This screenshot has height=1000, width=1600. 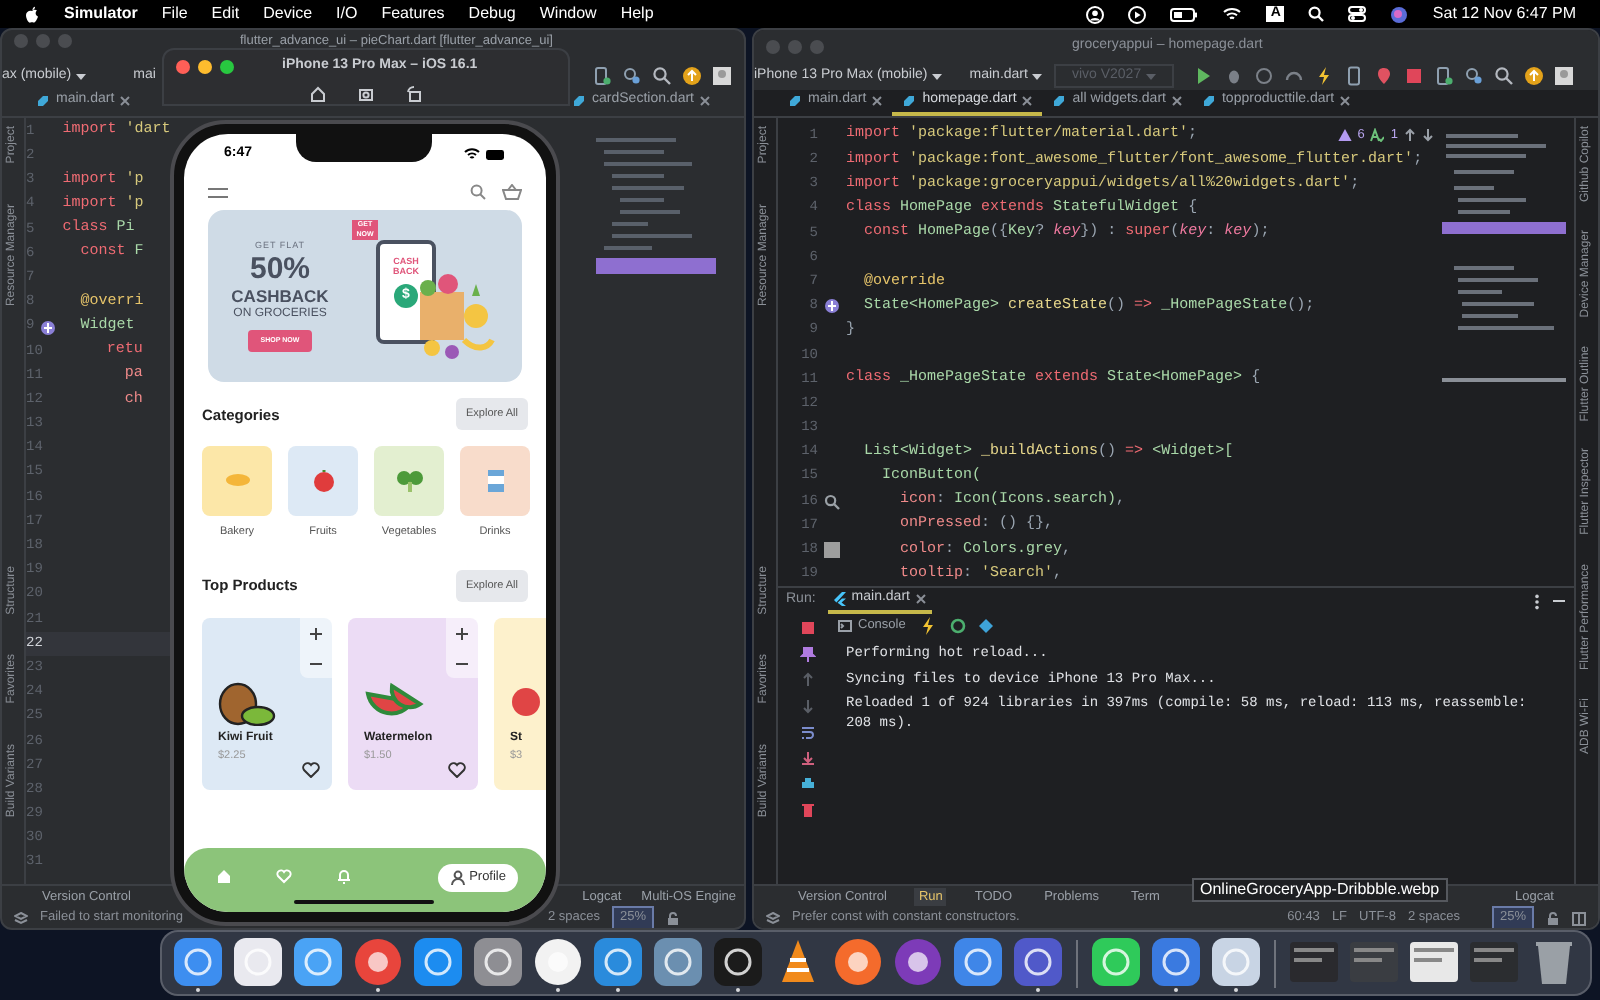 I want to click on profiler-icon, so click(x=1293, y=76).